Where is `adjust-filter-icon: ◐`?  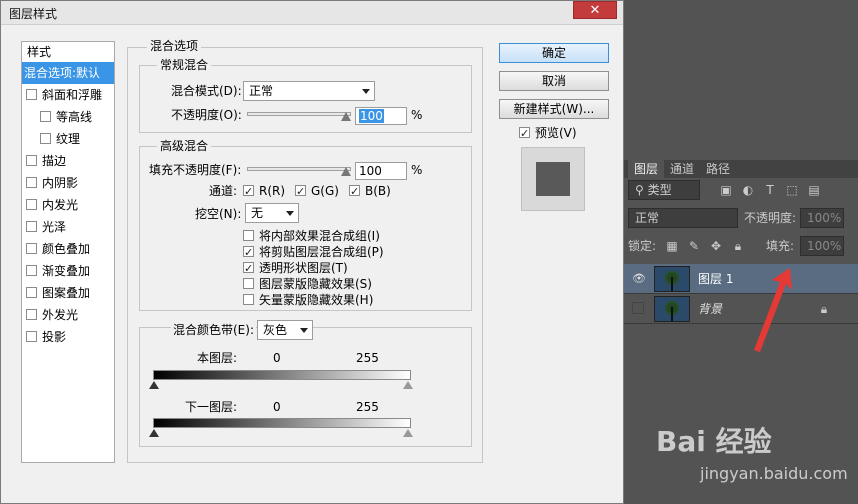
adjust-filter-icon: ◐ is located at coordinates (748, 190).